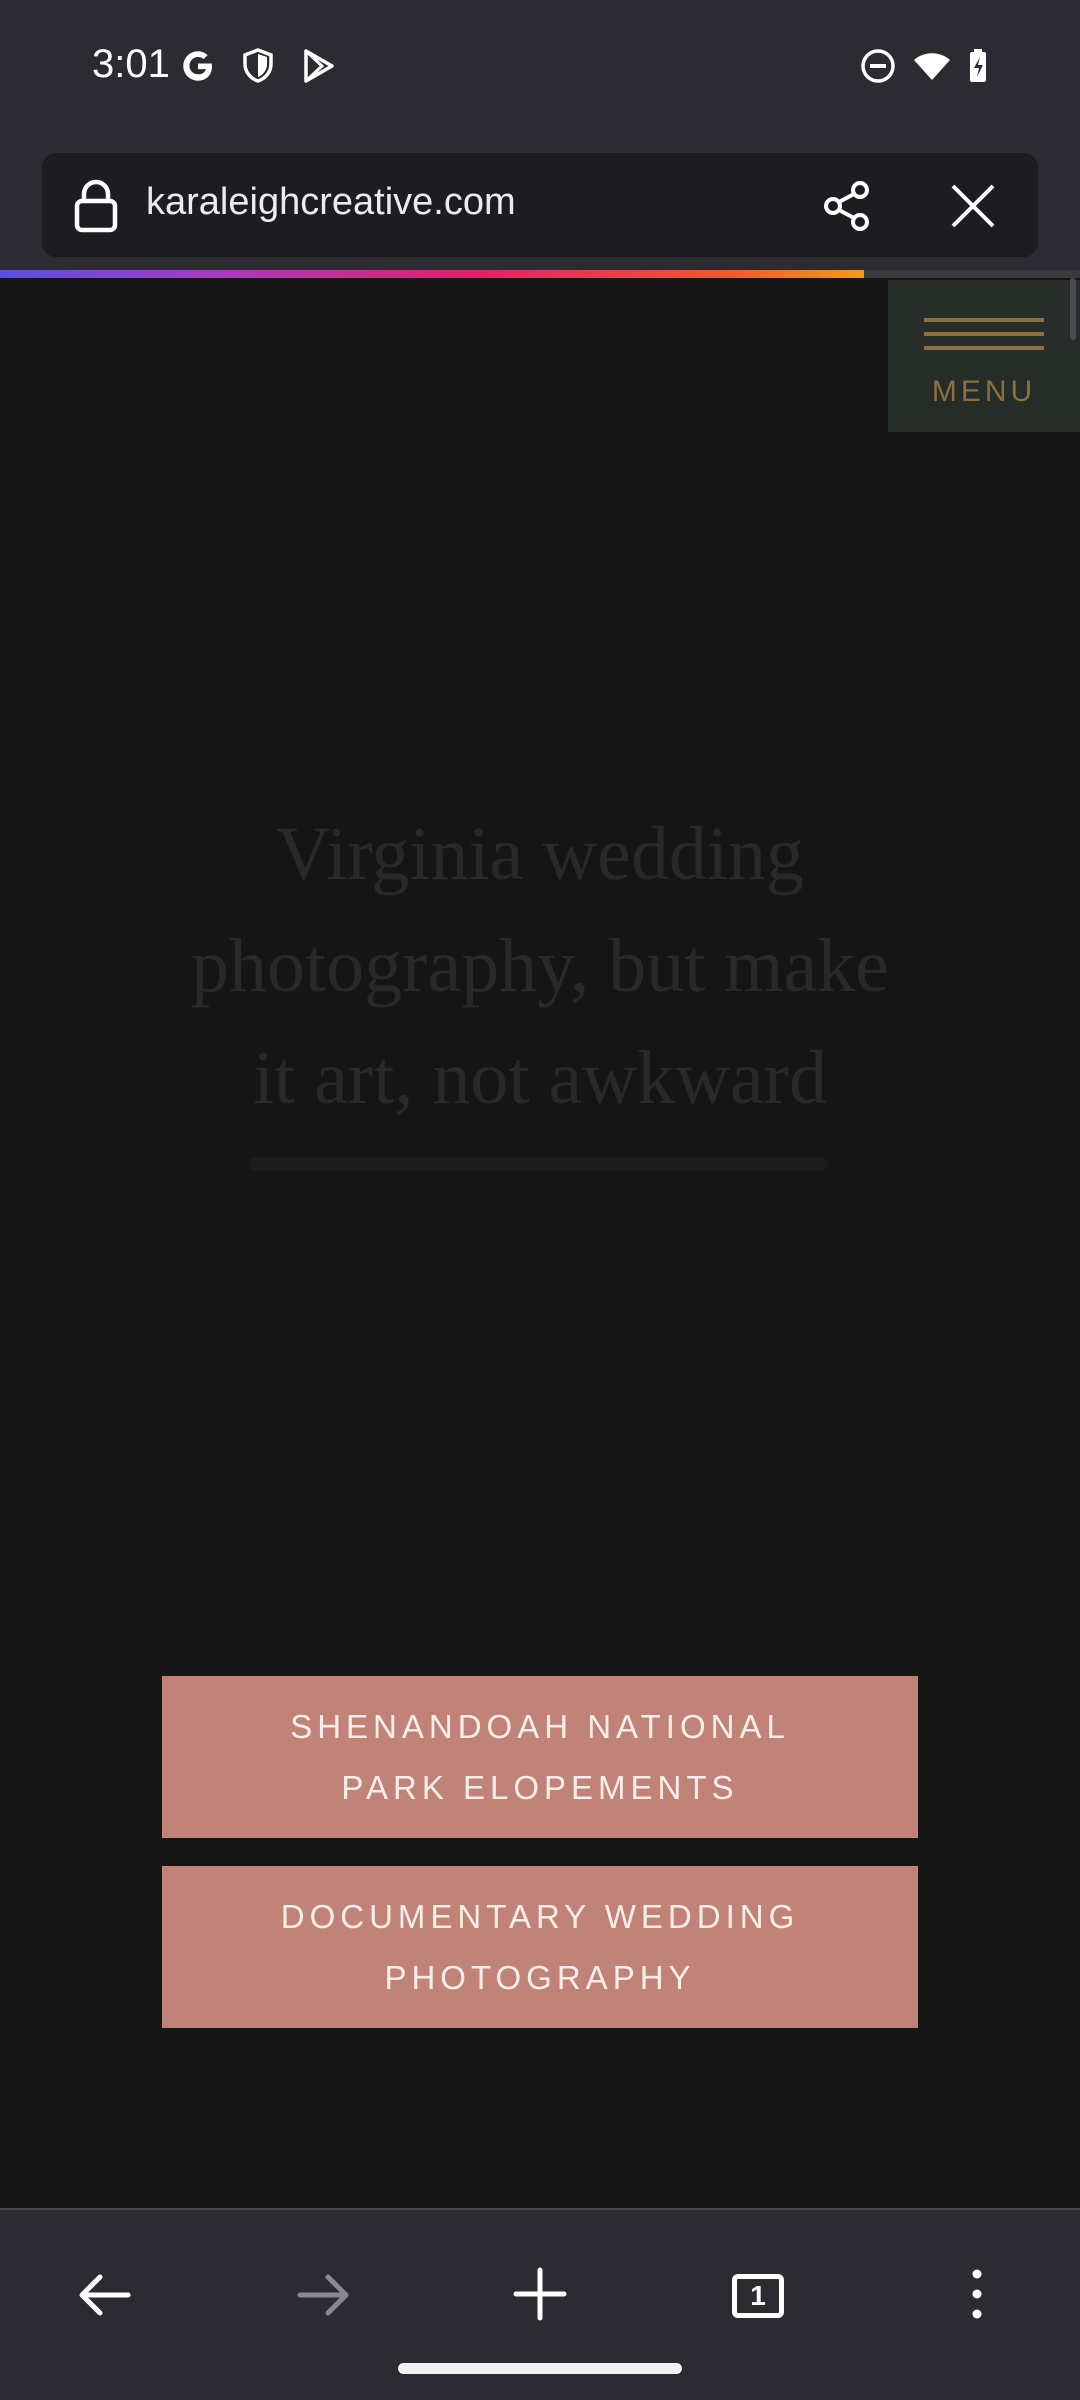 The image size is (1080, 2400). What do you see at coordinates (540, 205) in the screenshot?
I see `url-bar: karaleighcreative.com` at bounding box center [540, 205].